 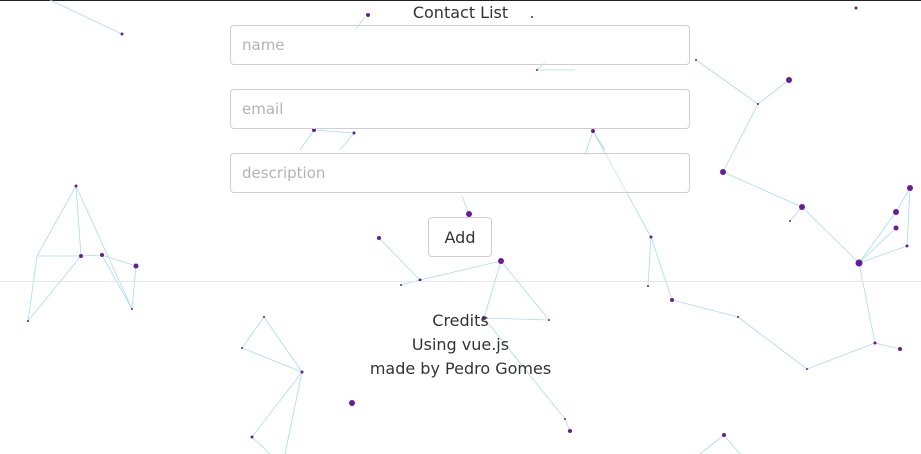 What do you see at coordinates (460, 109) in the screenshot?
I see `email-input` at bounding box center [460, 109].